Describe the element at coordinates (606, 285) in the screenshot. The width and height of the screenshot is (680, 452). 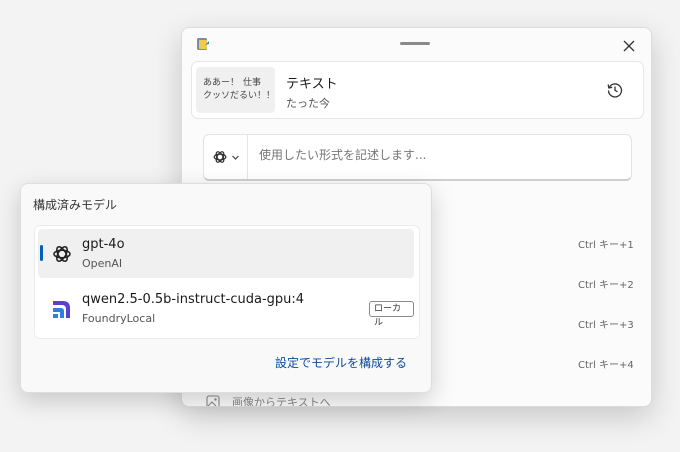
I see `shortcut-2: Ctrl キー+2` at that location.